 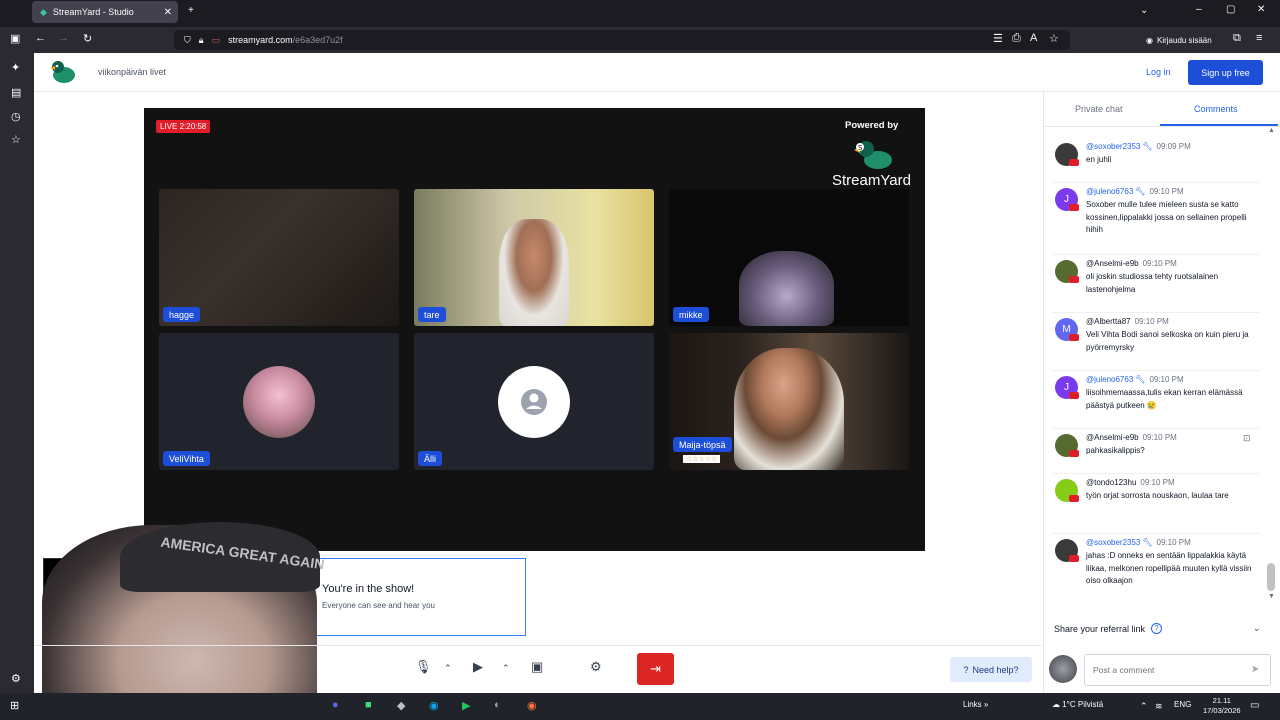 What do you see at coordinates (1254, 705) in the screenshot?
I see `notifications-icon: ▭` at bounding box center [1254, 705].